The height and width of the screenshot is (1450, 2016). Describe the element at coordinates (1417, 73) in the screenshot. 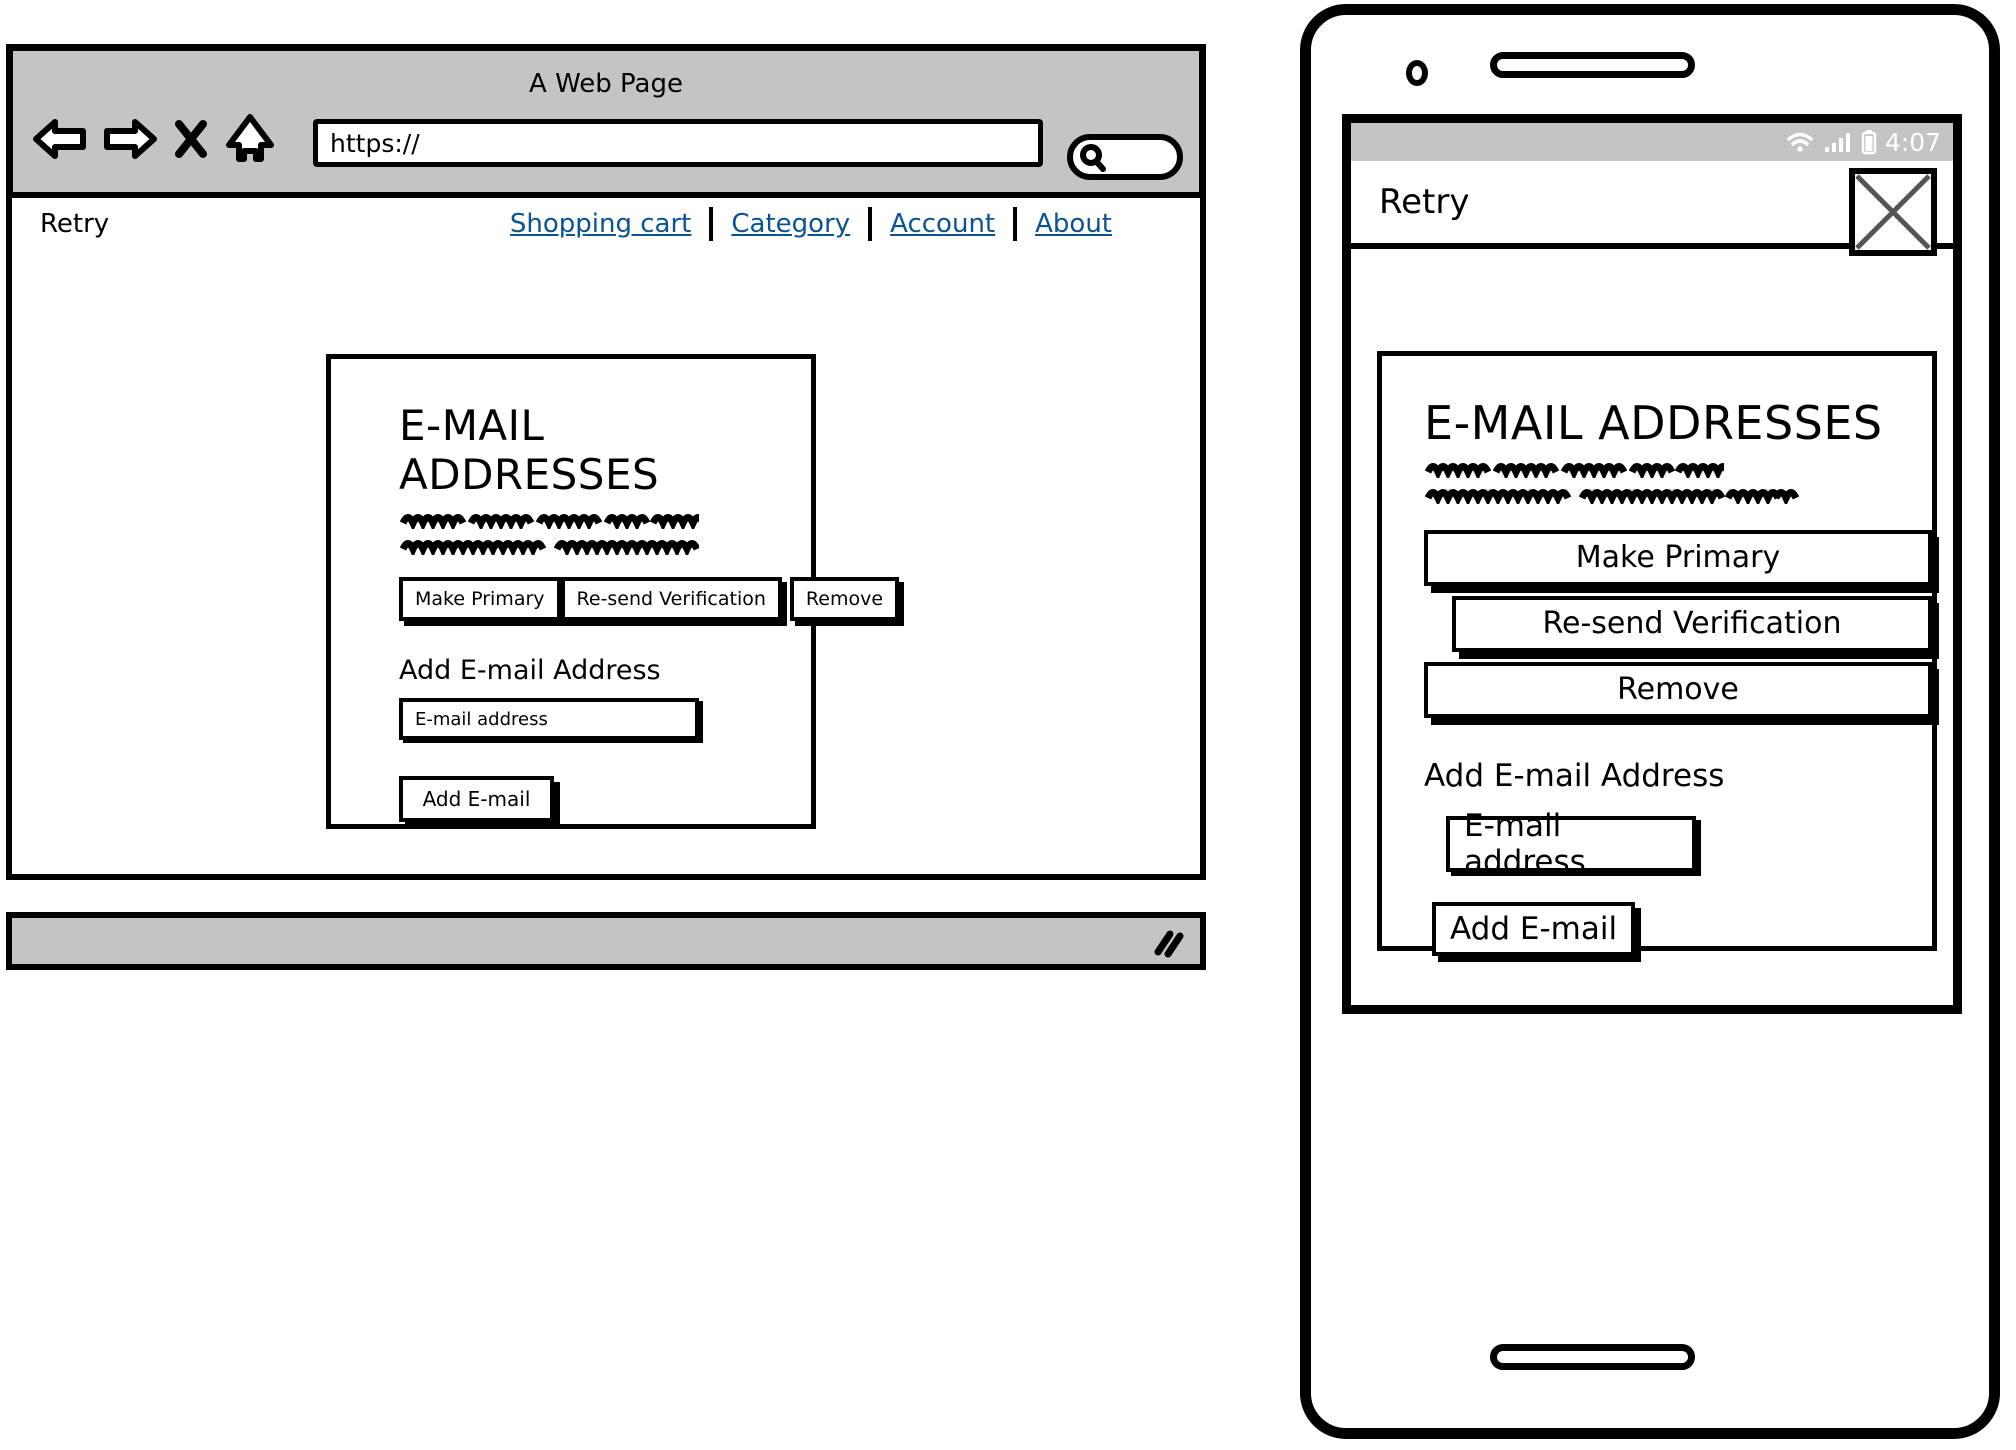

I see `camera-icon` at that location.